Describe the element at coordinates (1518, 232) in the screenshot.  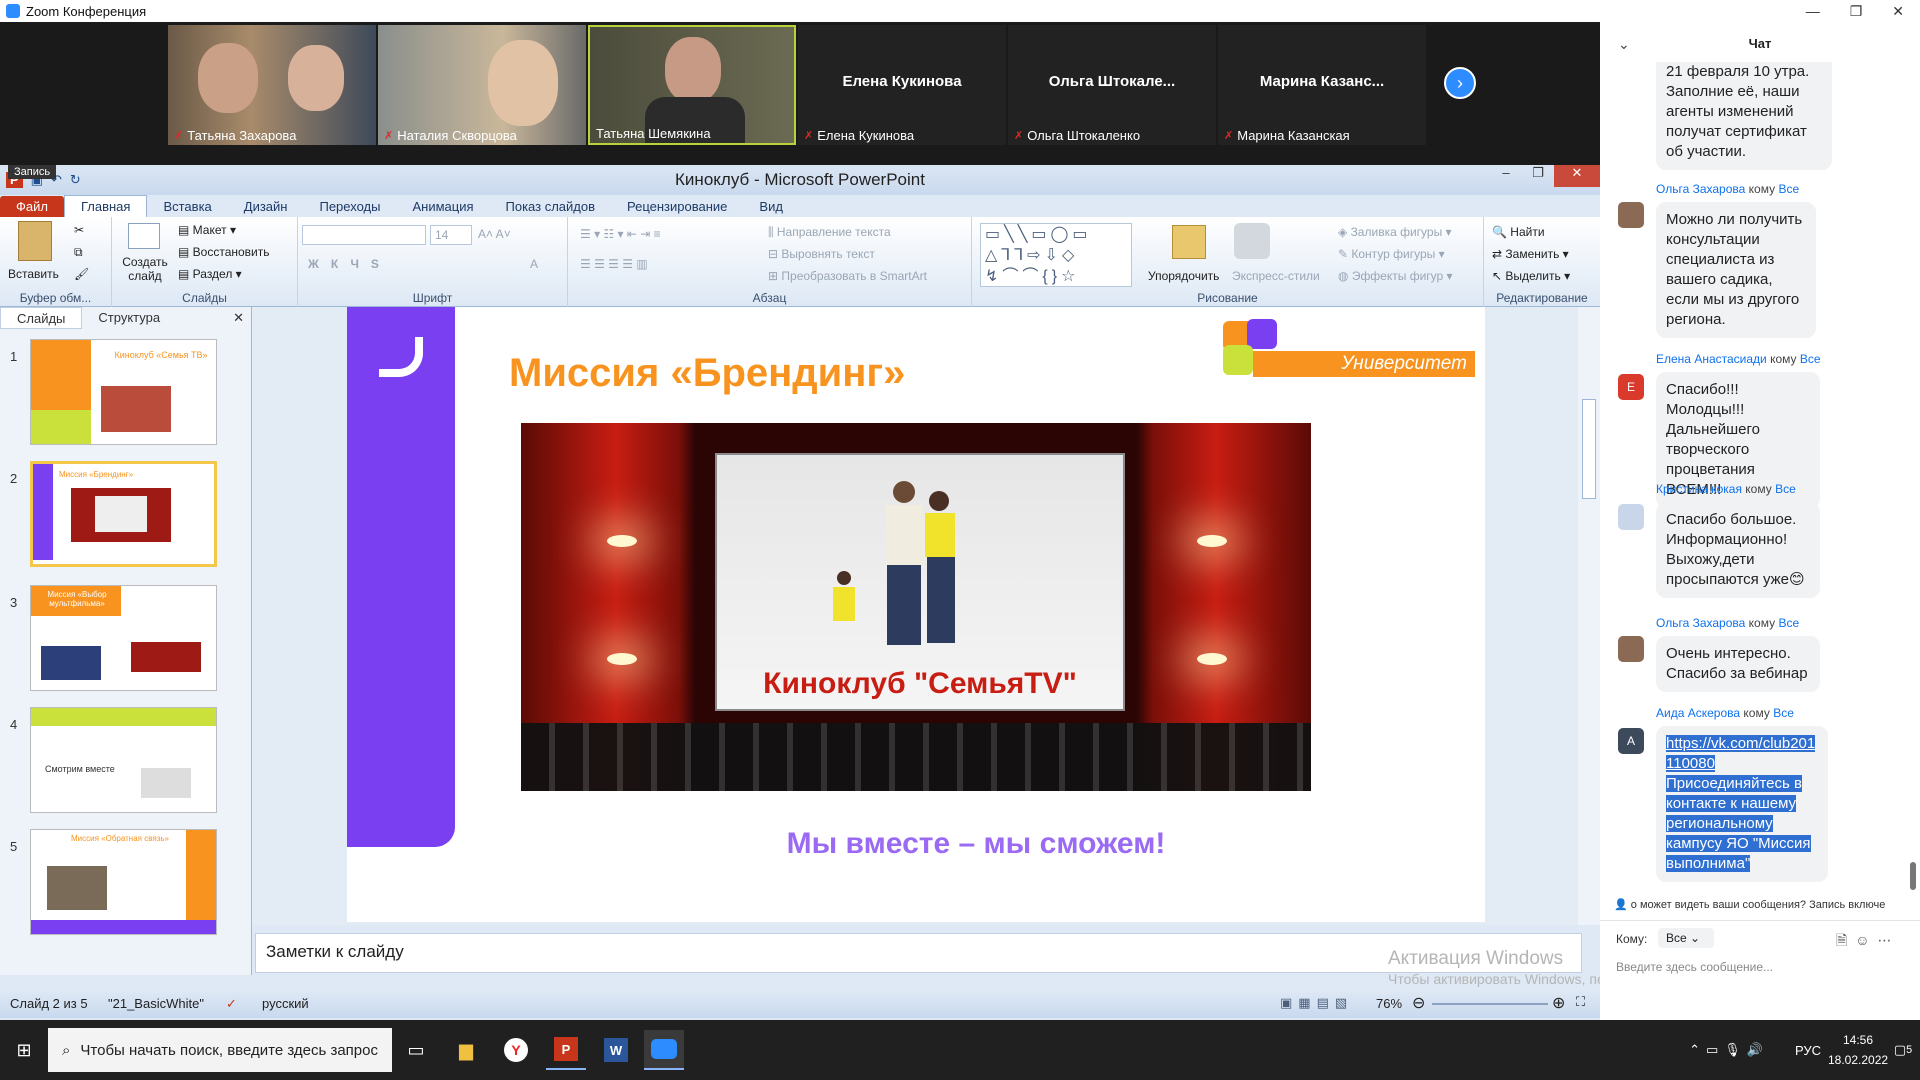
I see `find-button: 🔍 Найти` at that location.